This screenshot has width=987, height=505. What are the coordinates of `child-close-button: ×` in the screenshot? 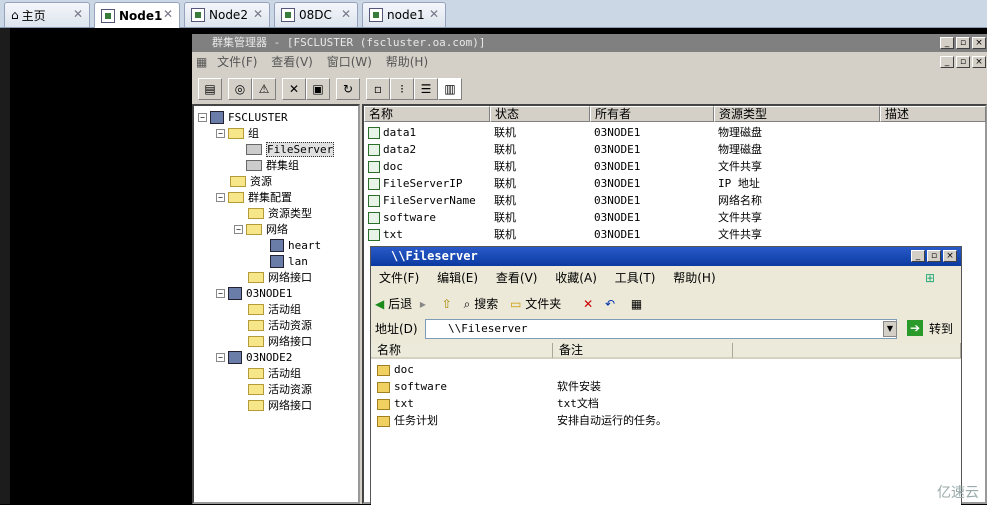 It's located at (979, 62).